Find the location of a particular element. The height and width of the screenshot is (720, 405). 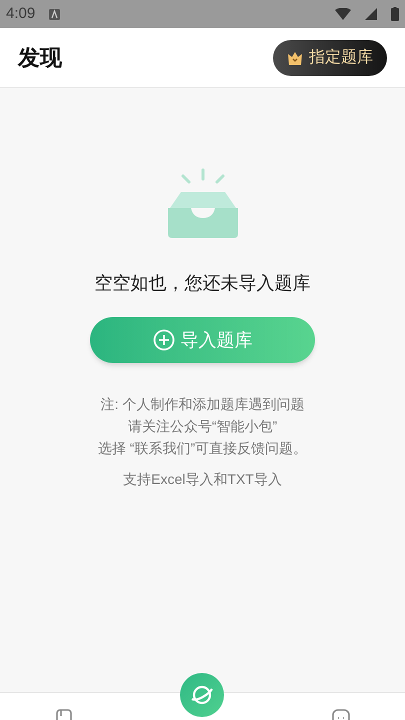

plus-circle-icon is located at coordinates (163, 340).